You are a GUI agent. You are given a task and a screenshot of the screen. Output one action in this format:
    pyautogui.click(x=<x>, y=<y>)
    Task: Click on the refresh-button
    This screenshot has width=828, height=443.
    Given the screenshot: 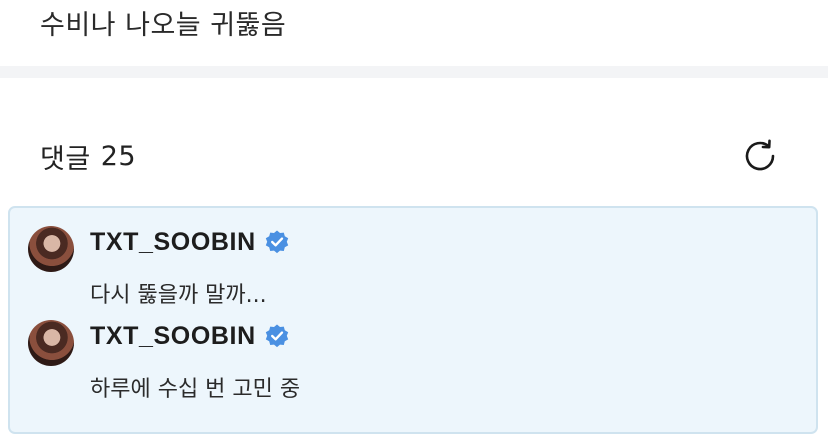 What is the action you would take?
    pyautogui.click(x=760, y=156)
    